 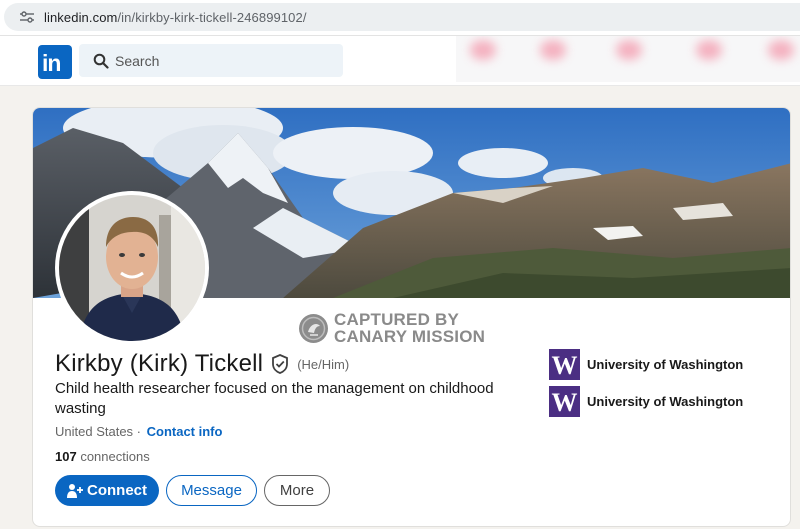 I want to click on search-icon, so click(x=101, y=61).